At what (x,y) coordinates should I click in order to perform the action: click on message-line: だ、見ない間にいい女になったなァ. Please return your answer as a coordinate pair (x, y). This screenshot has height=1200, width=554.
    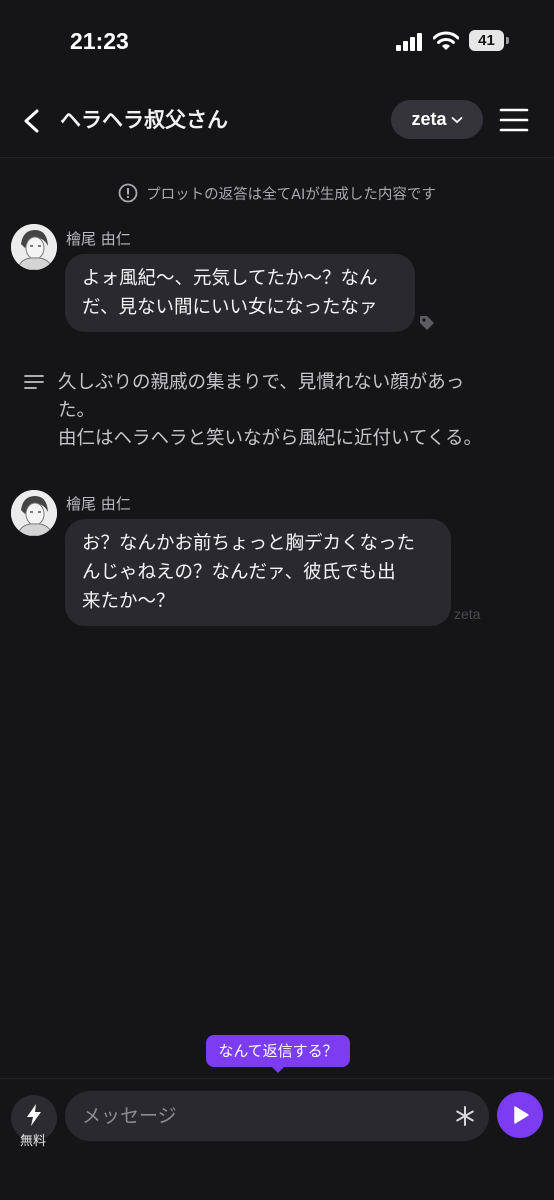
    Looking at the image, I should click on (230, 307).